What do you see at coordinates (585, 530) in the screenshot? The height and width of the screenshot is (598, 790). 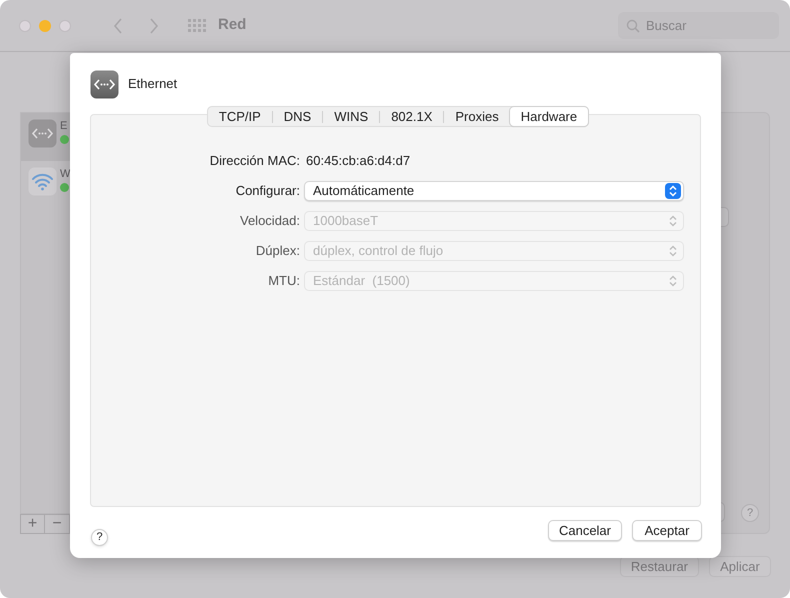 I see `dialog-button: Cancelar` at bounding box center [585, 530].